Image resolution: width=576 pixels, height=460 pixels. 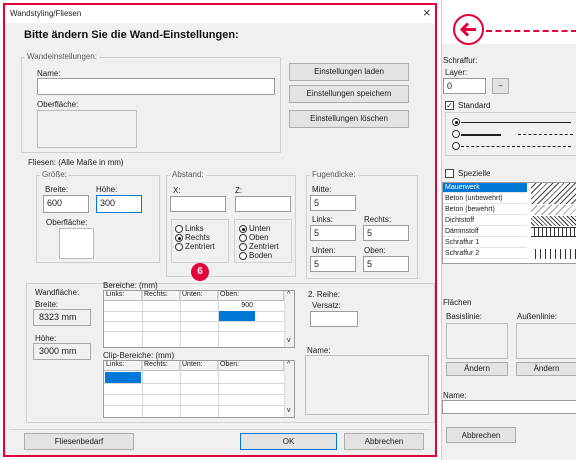 I want to click on cancel-button: Abbrechen, so click(x=384, y=441).